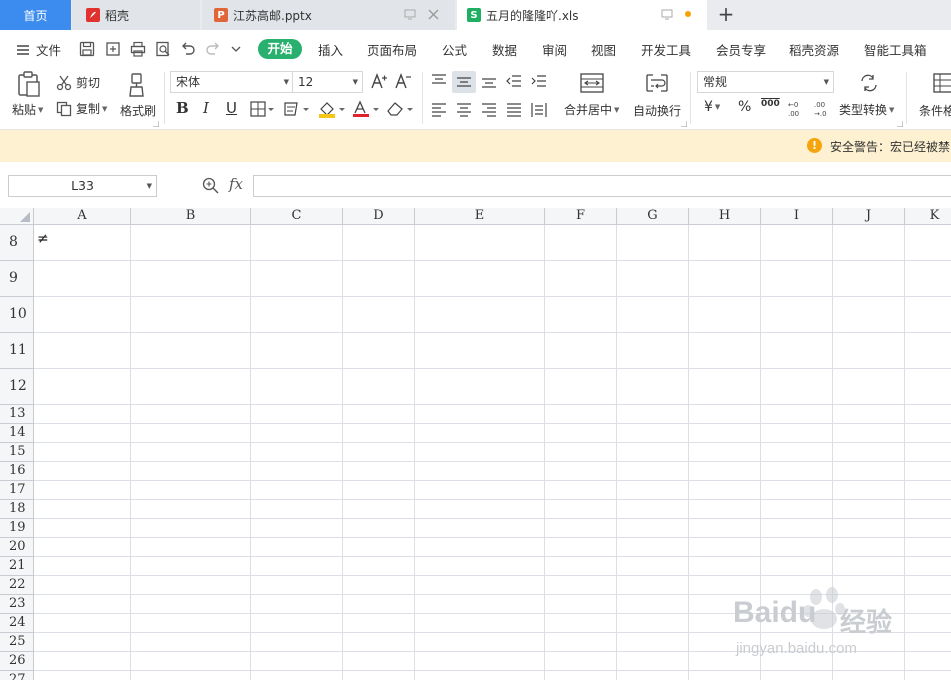  What do you see at coordinates (17, 490) in the screenshot?
I see `row-header-17: 17` at bounding box center [17, 490].